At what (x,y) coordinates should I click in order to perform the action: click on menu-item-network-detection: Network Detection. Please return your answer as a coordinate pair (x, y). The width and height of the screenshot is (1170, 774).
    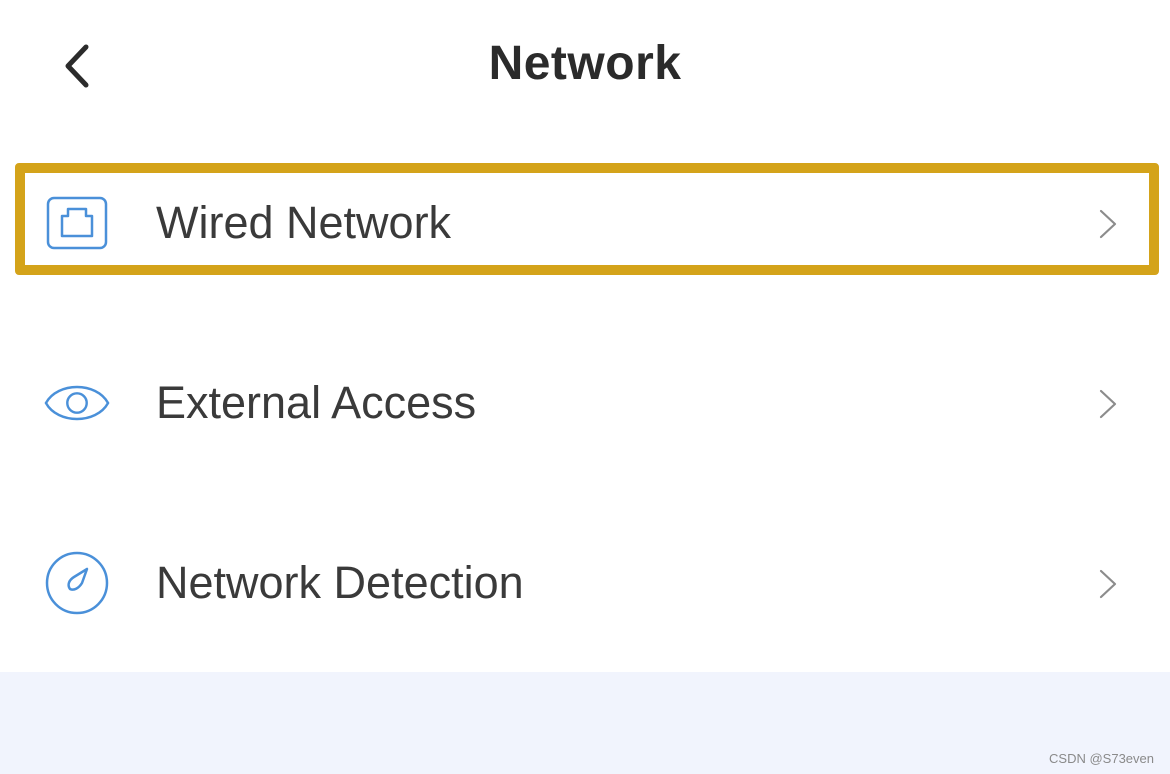
    Looking at the image, I should click on (587, 583).